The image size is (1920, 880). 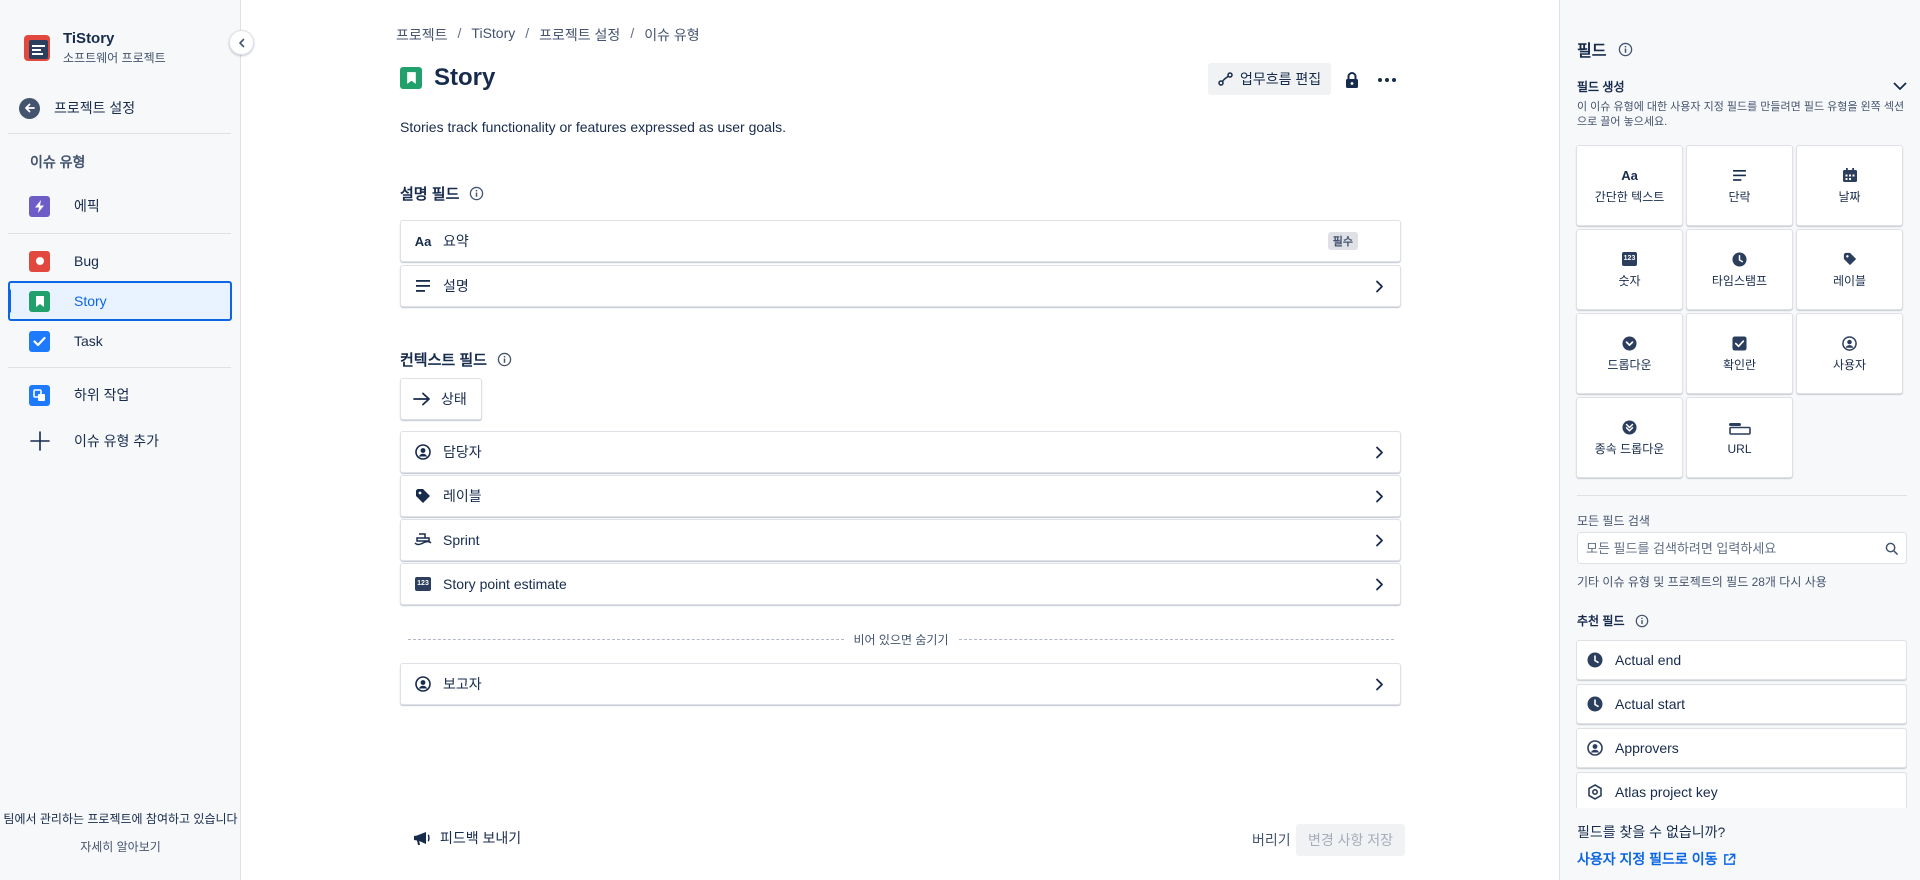 I want to click on field-label: 보고자, so click(x=462, y=684).